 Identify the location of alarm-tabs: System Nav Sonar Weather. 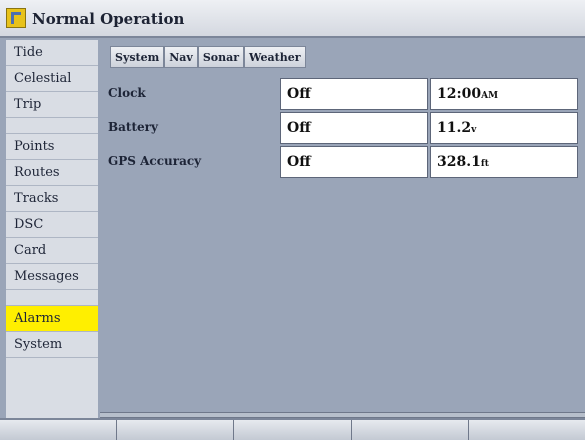
(208, 57).